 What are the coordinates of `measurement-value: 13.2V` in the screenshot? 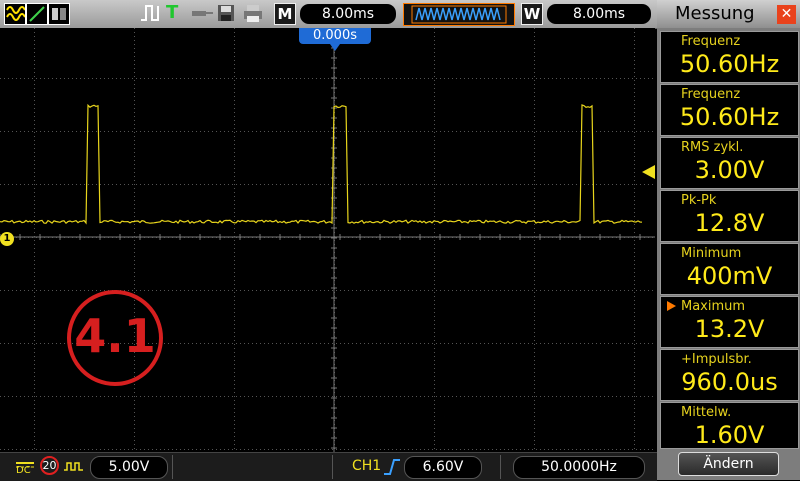 It's located at (729, 329).